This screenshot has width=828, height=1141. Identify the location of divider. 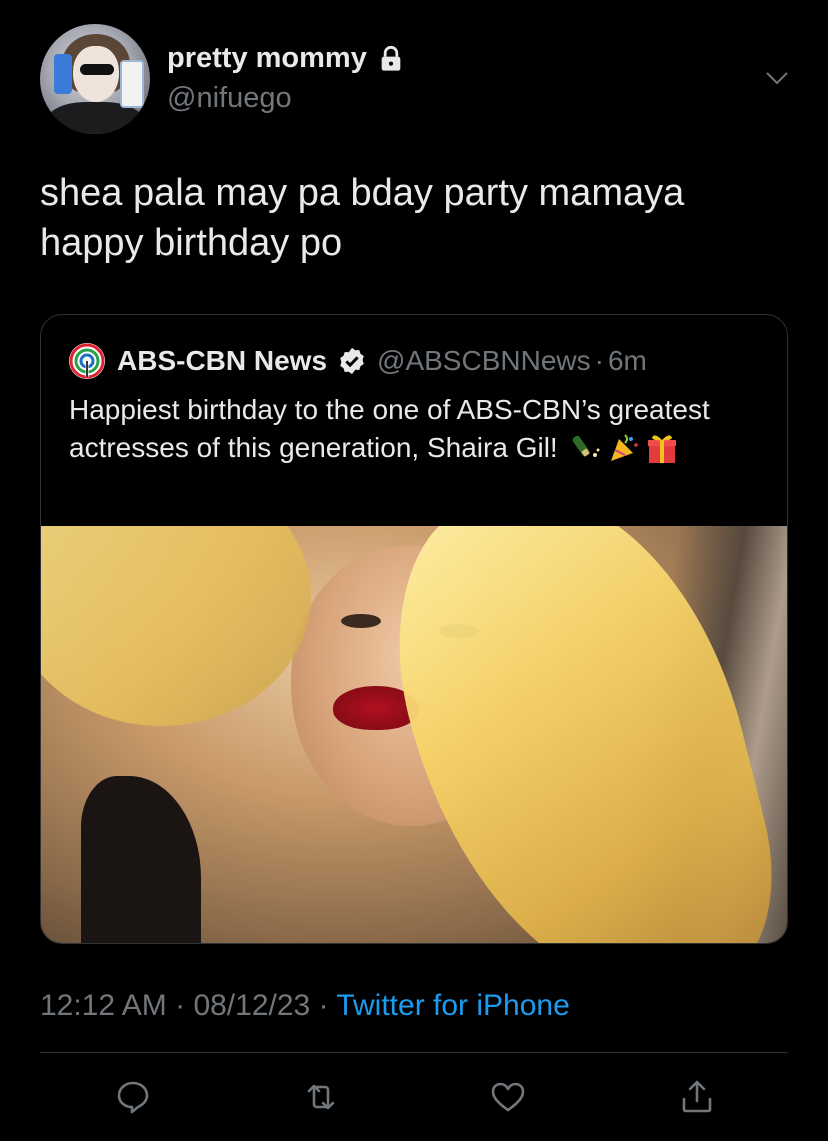
(414, 1052).